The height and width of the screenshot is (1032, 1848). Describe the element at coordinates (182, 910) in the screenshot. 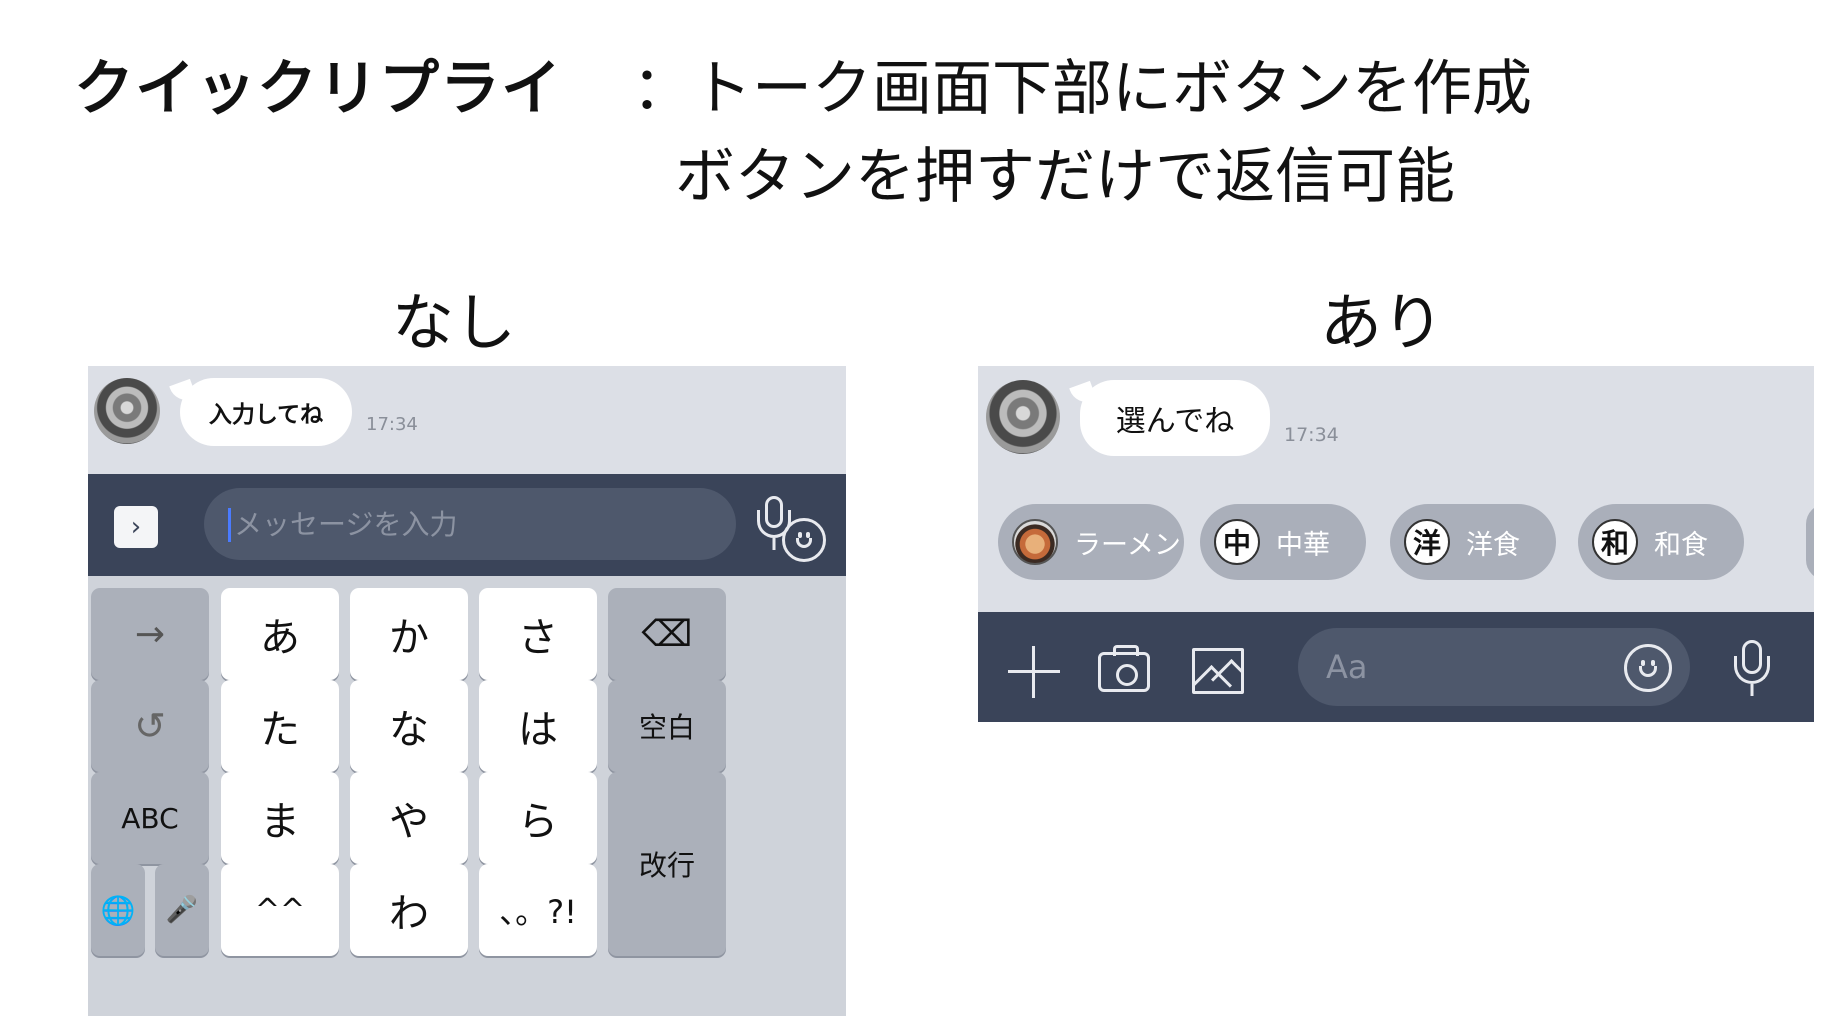

I see `dictation-icon: 🎤` at that location.